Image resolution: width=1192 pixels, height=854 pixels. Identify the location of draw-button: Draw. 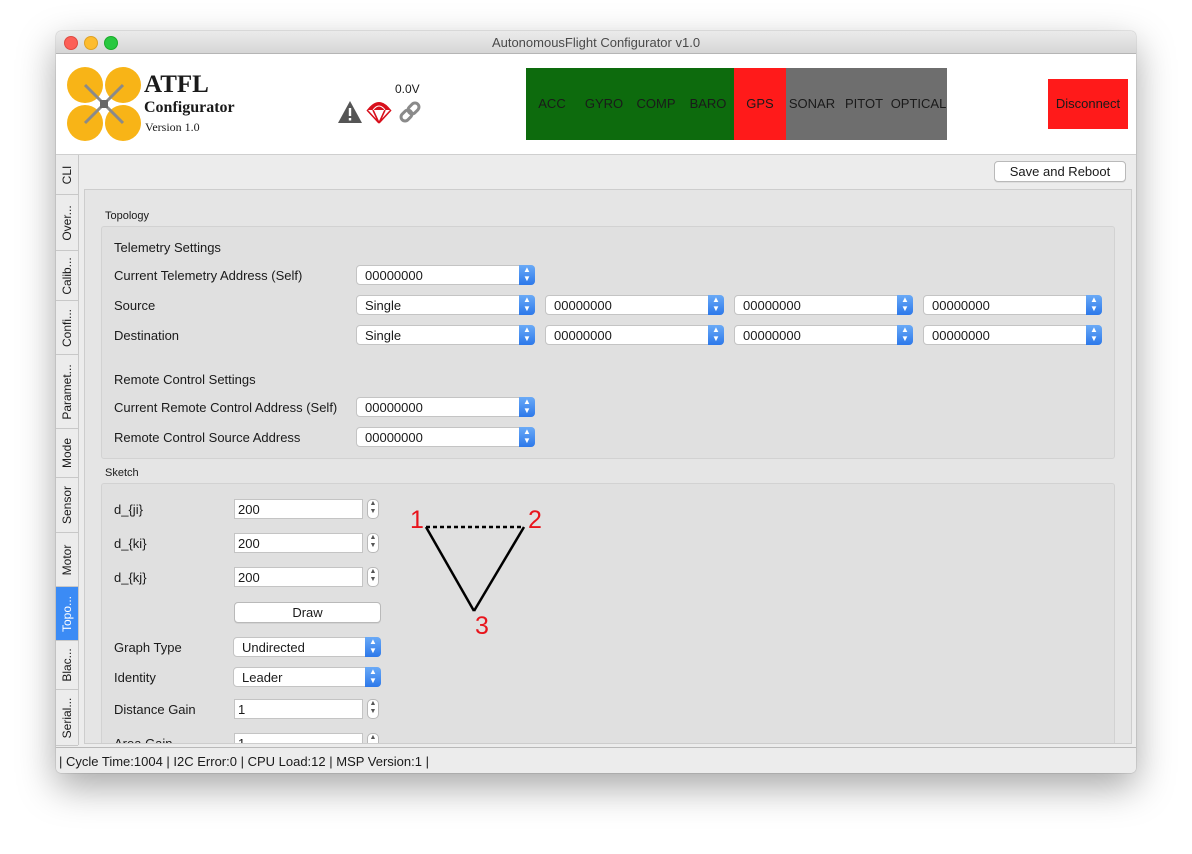
(307, 612).